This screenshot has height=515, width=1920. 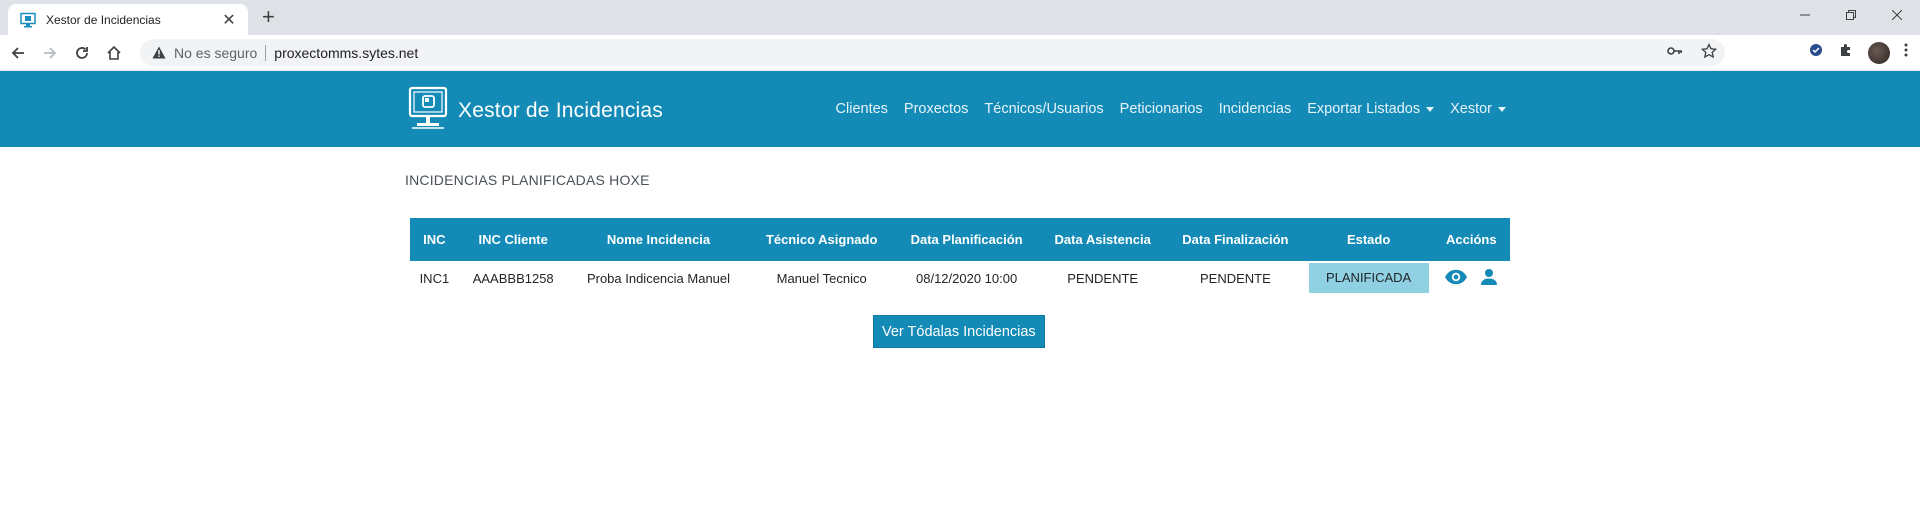 What do you see at coordinates (821, 239) in the screenshot?
I see `header-tecnico: Técnico Asignado` at bounding box center [821, 239].